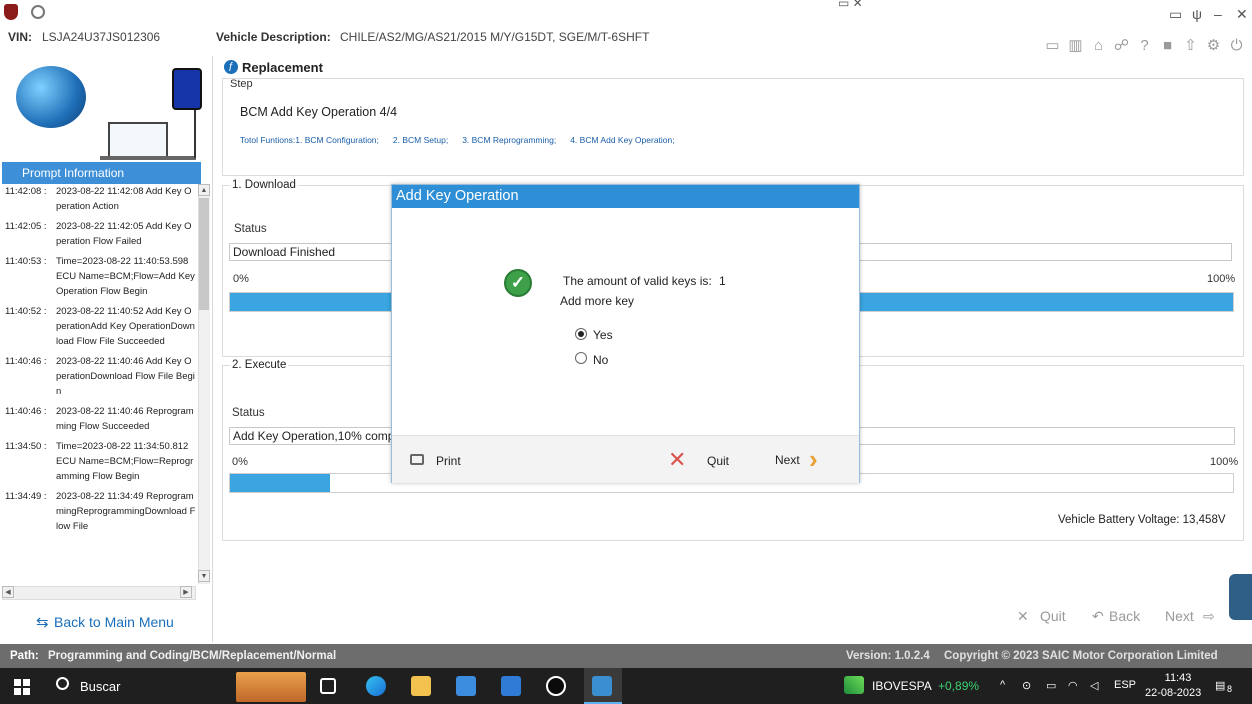  Describe the element at coordinates (850, 5) in the screenshot. I see `restore-mini-icon: ▭ ✕` at that location.